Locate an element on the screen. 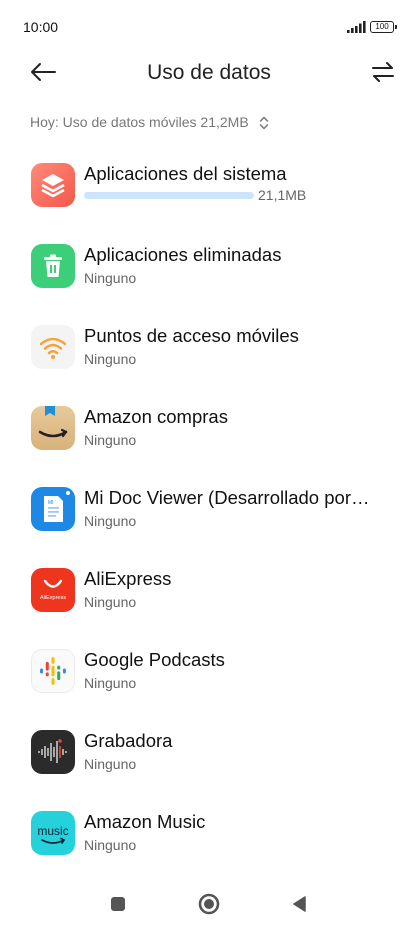 This screenshot has width=418, height=928. app-name: Aplicaciones del sistema is located at coordinates (185, 173).